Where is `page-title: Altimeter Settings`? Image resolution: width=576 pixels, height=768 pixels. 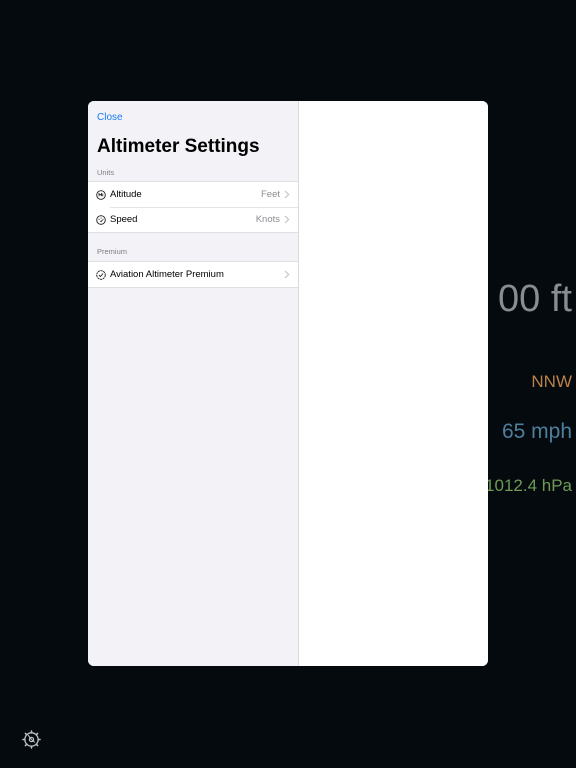 page-title: Altimeter Settings is located at coordinates (178, 146).